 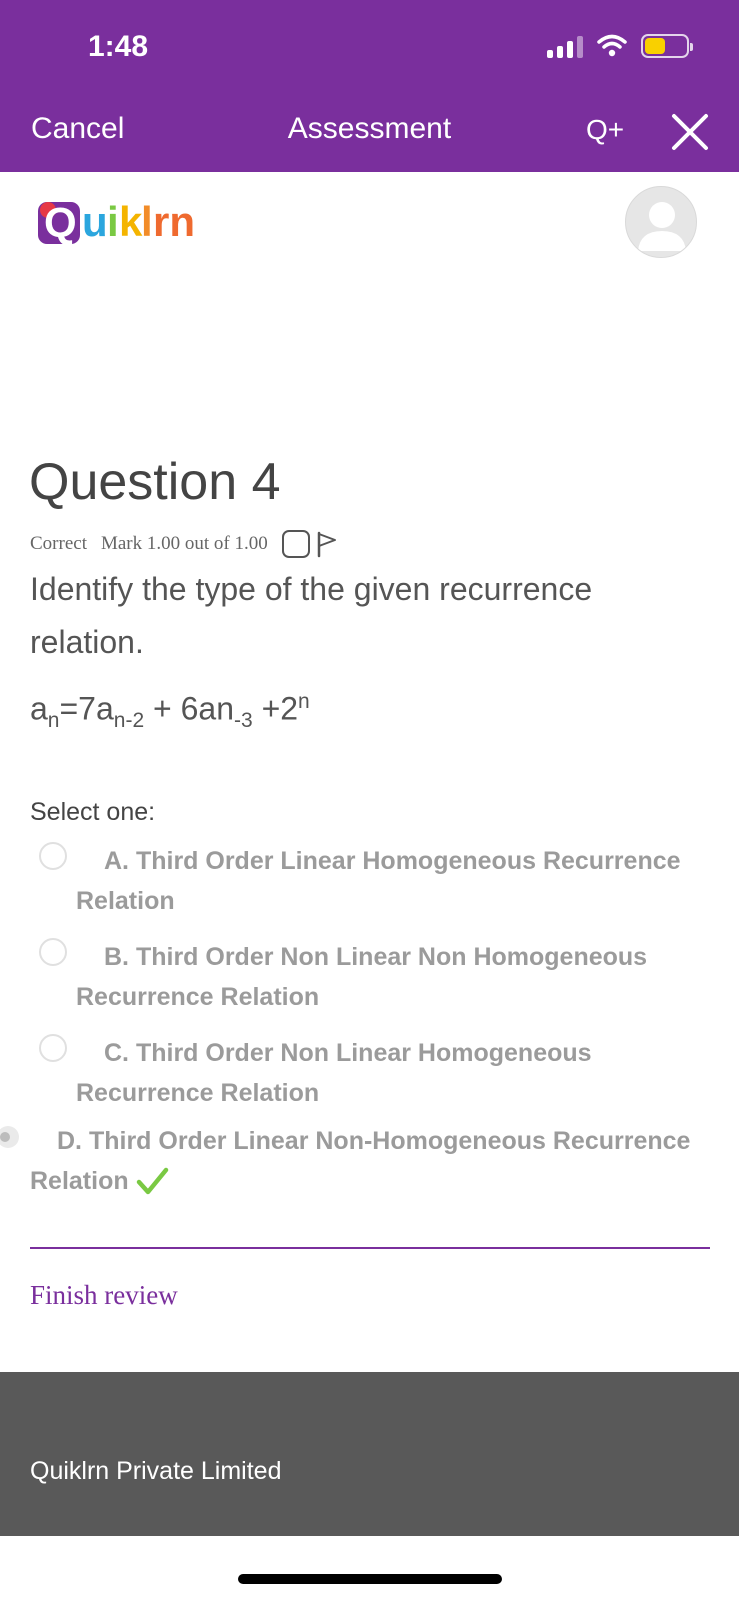 I want to click on divider, so click(x=370, y=1248).